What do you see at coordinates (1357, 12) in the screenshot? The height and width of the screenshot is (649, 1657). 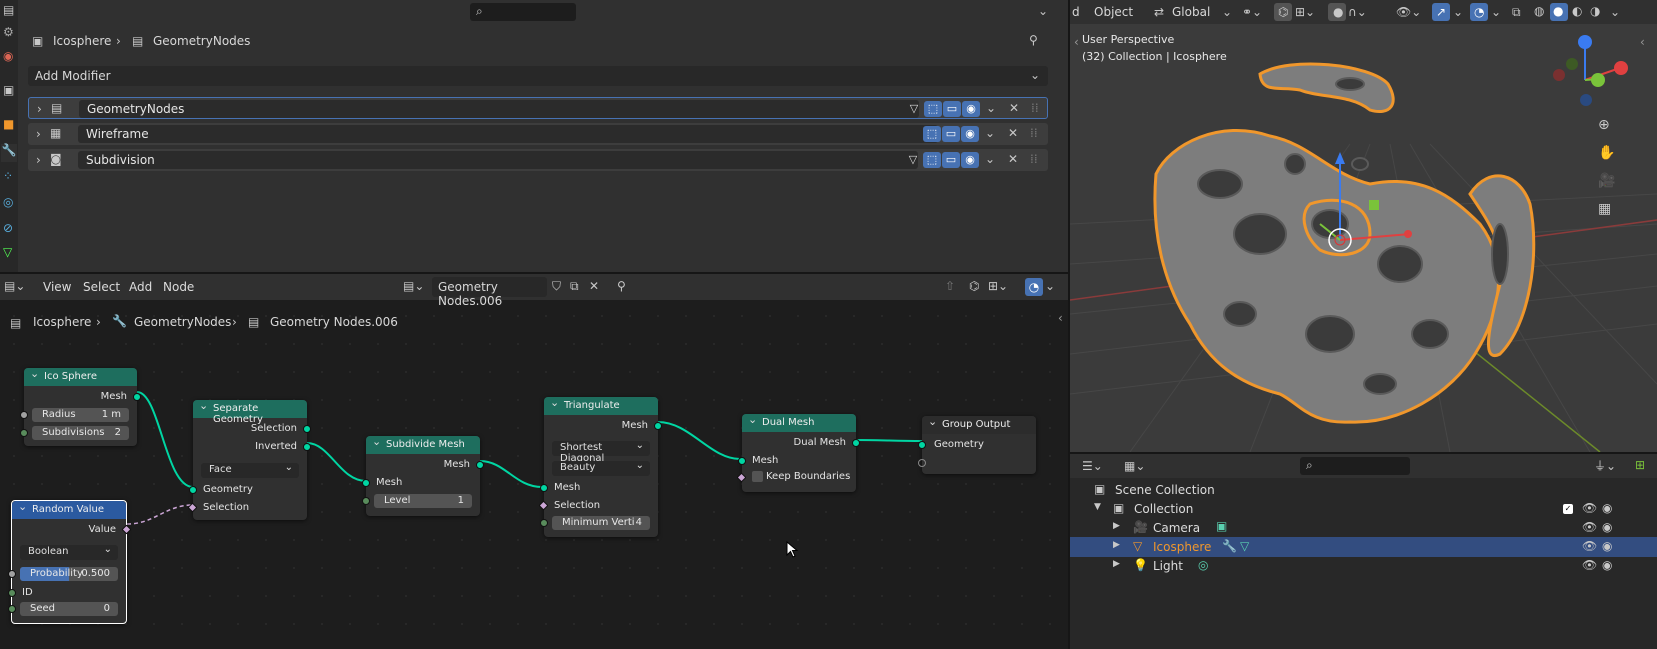 I see `falloff-icon: ∩⌄` at bounding box center [1357, 12].